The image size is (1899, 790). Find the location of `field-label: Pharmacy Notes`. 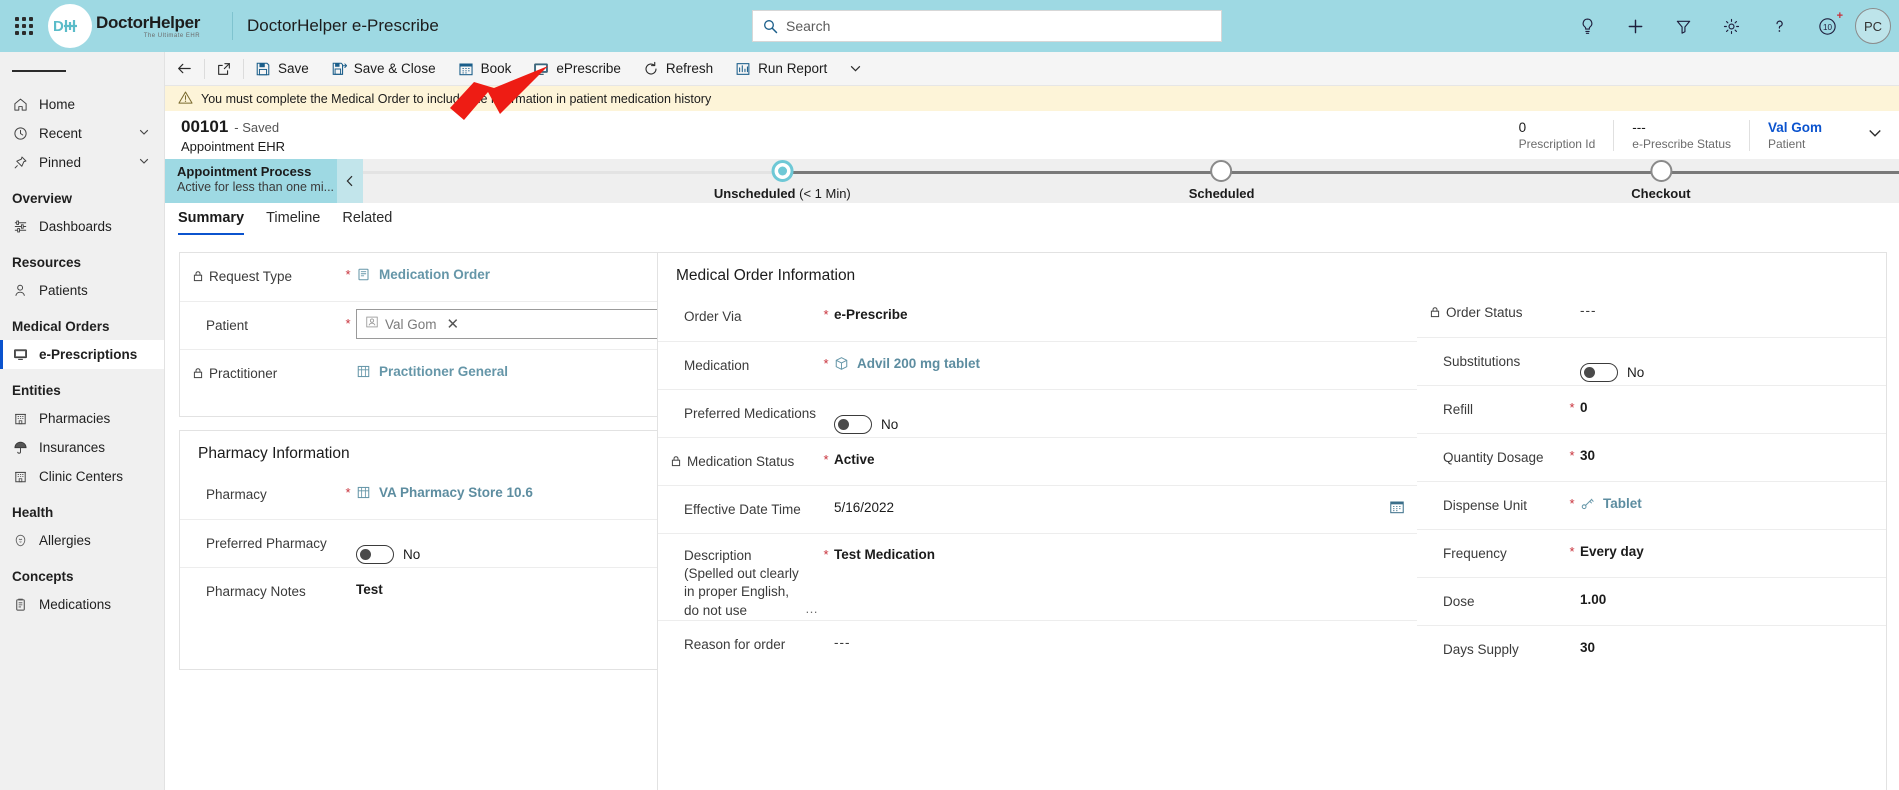

field-label: Pharmacy Notes is located at coordinates (266, 584).